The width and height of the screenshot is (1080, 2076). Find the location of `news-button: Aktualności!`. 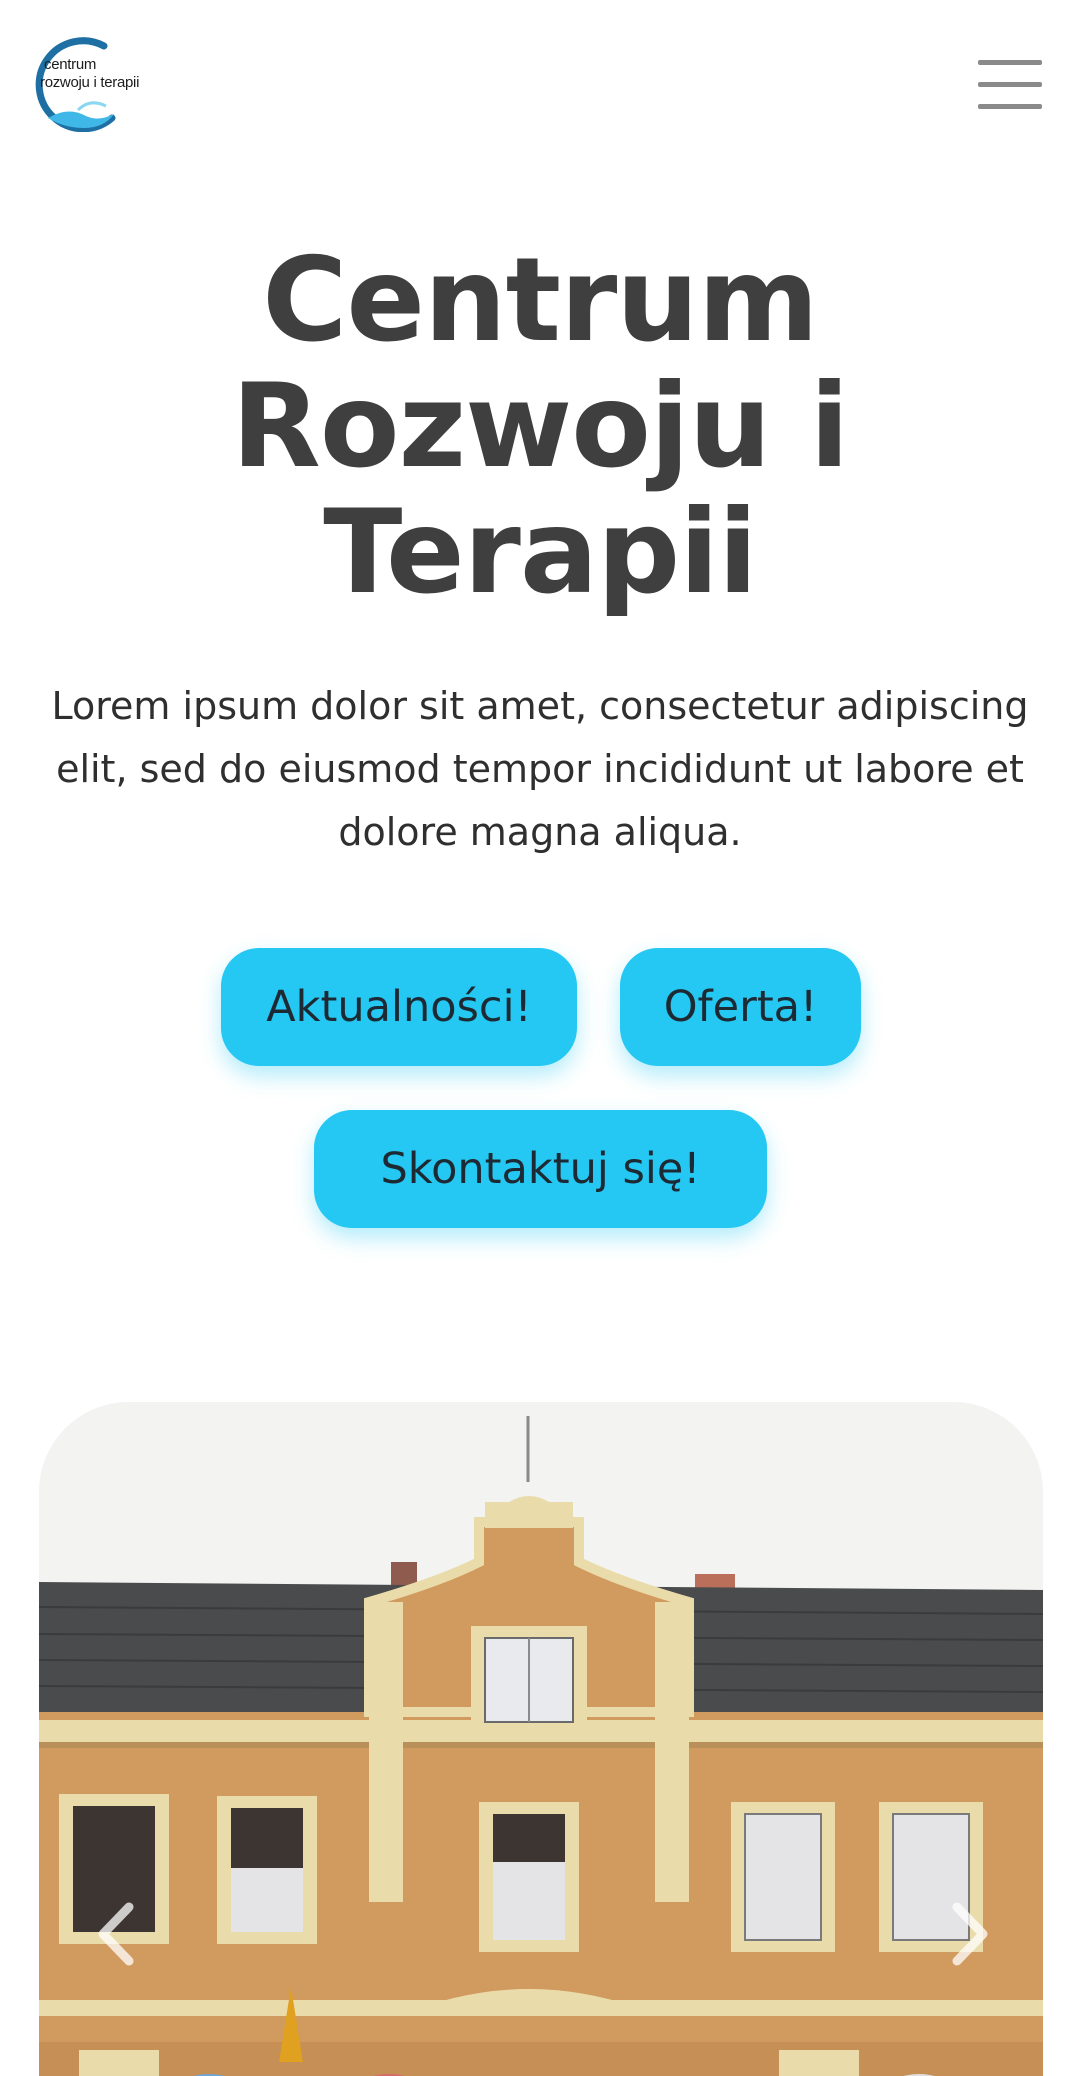

news-button: Aktualności! is located at coordinates (399, 1007).